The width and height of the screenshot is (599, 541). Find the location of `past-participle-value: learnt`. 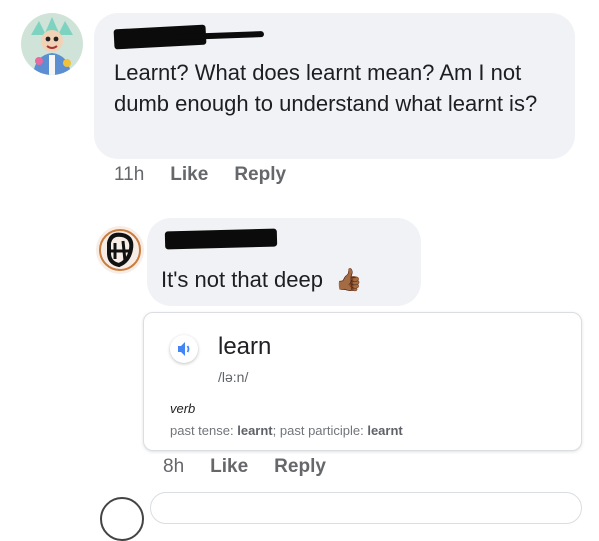

past-participle-value: learnt is located at coordinates (385, 430).